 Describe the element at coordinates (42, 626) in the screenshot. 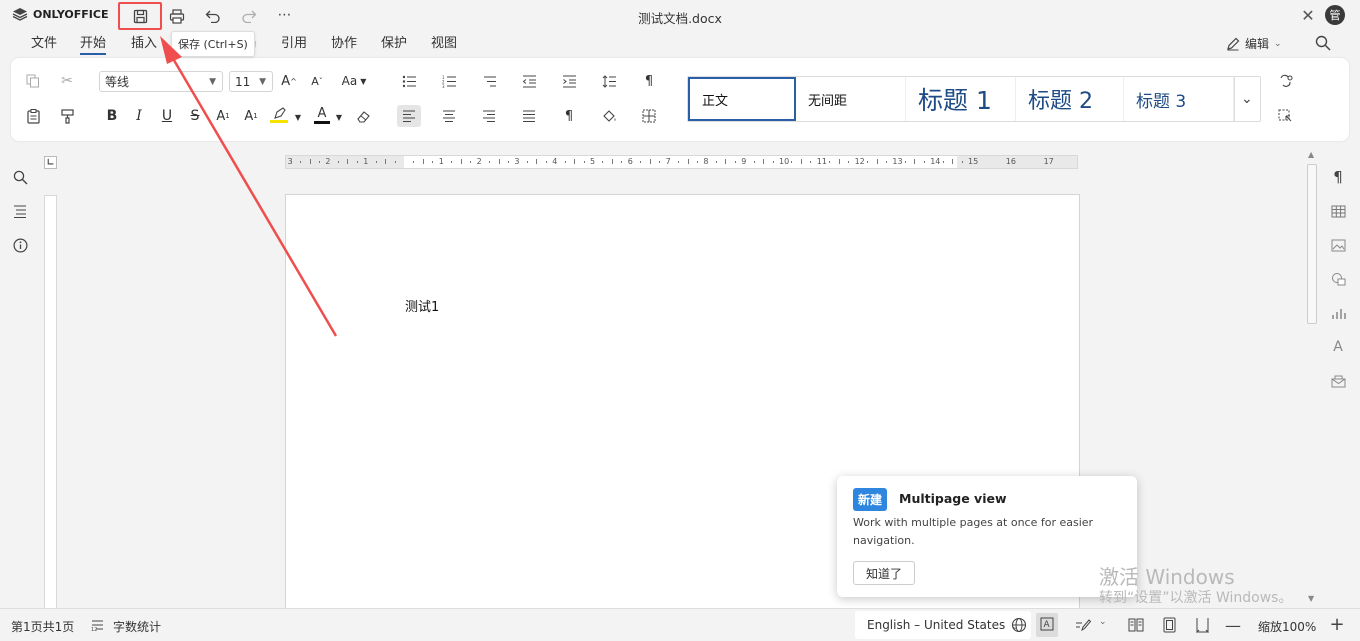

I see `page-info: 第1页共1页` at that location.